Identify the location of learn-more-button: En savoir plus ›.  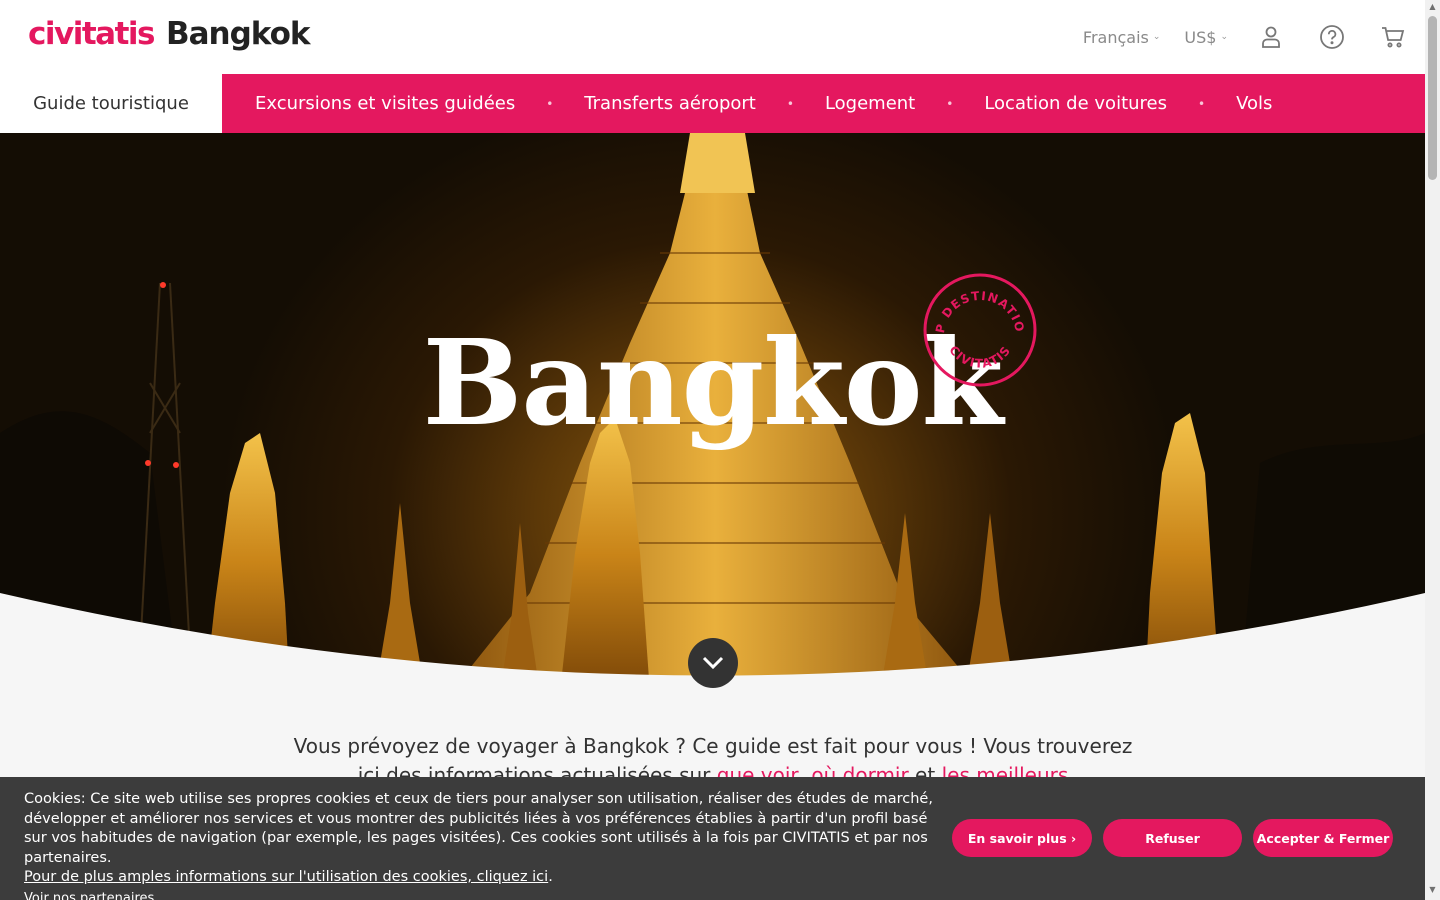
(1022, 838).